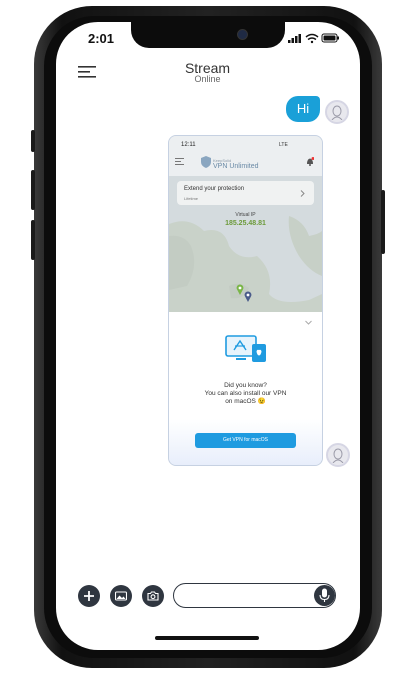 Image resolution: width=415 pixels, height=673 pixels. What do you see at coordinates (236, 166) in the screenshot?
I see `shot-app-name: VPN Unlimited` at bounding box center [236, 166].